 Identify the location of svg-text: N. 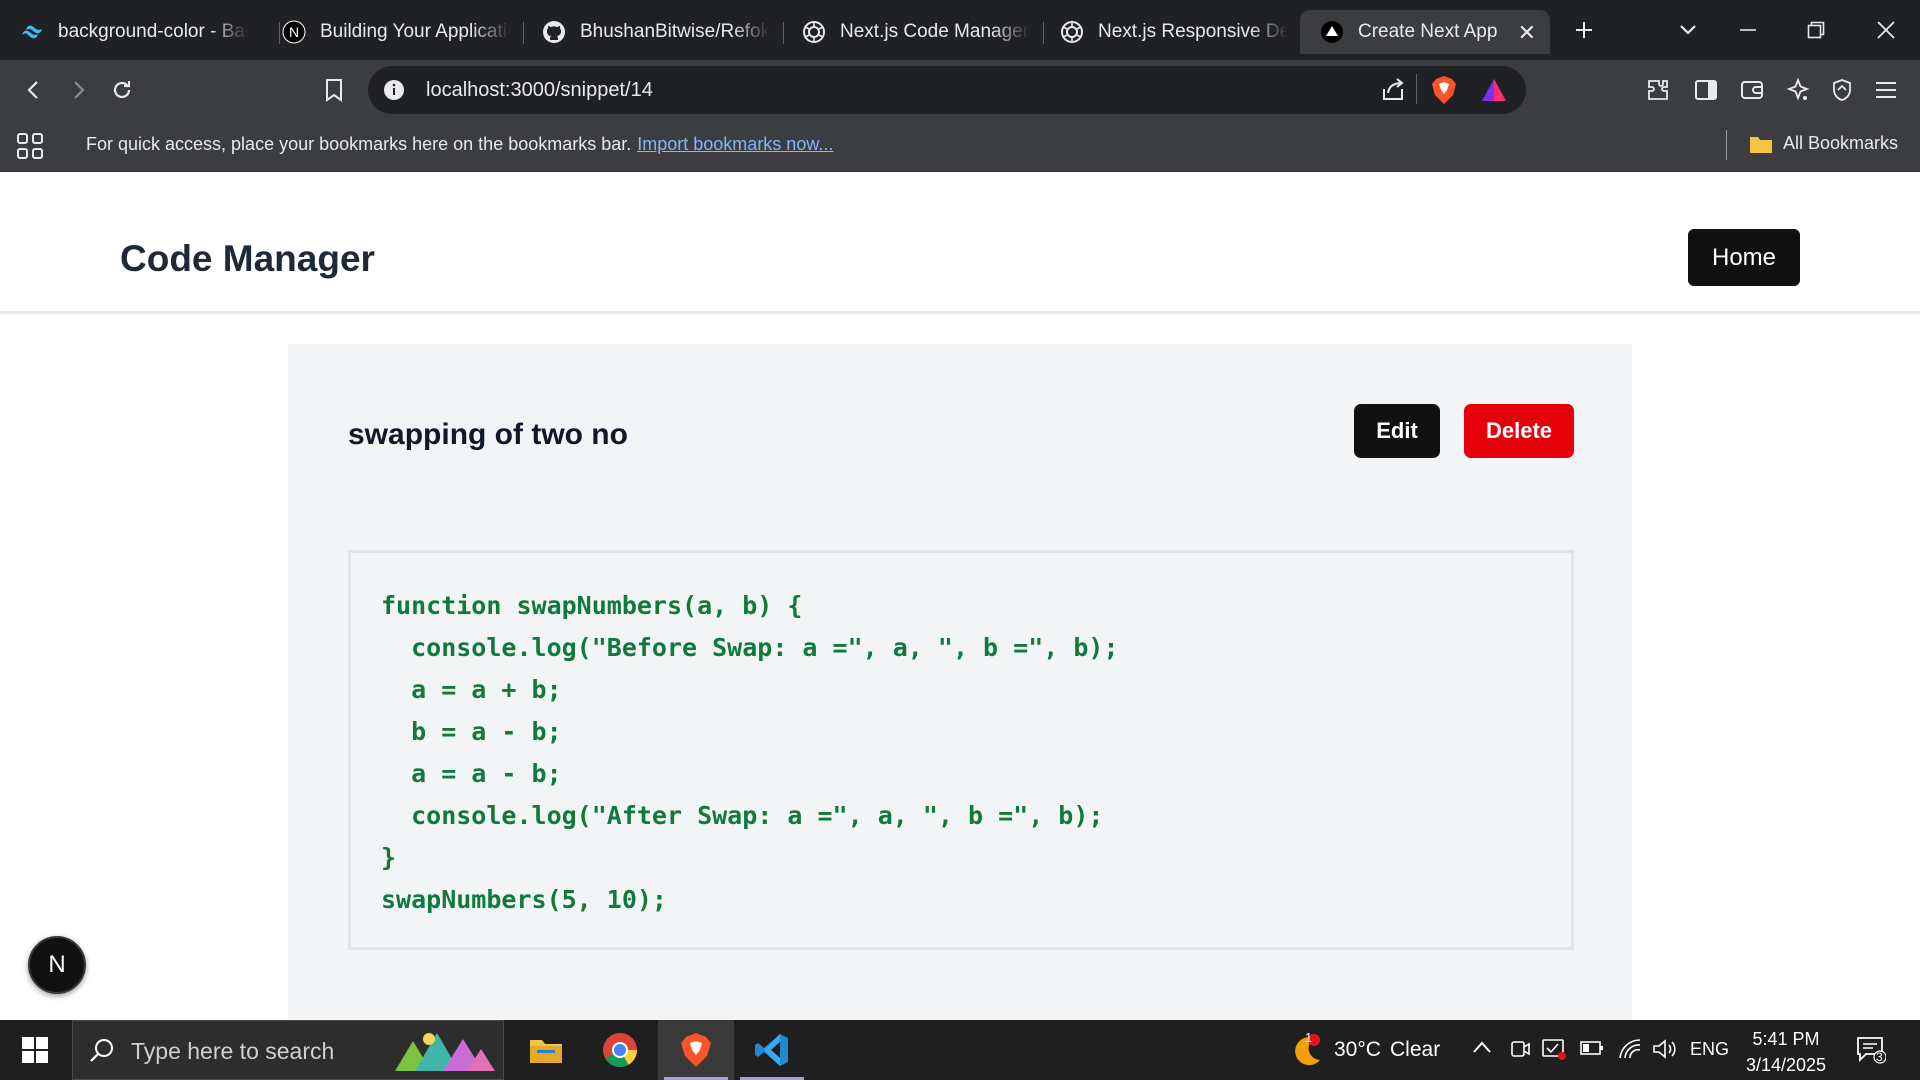
(294, 32).